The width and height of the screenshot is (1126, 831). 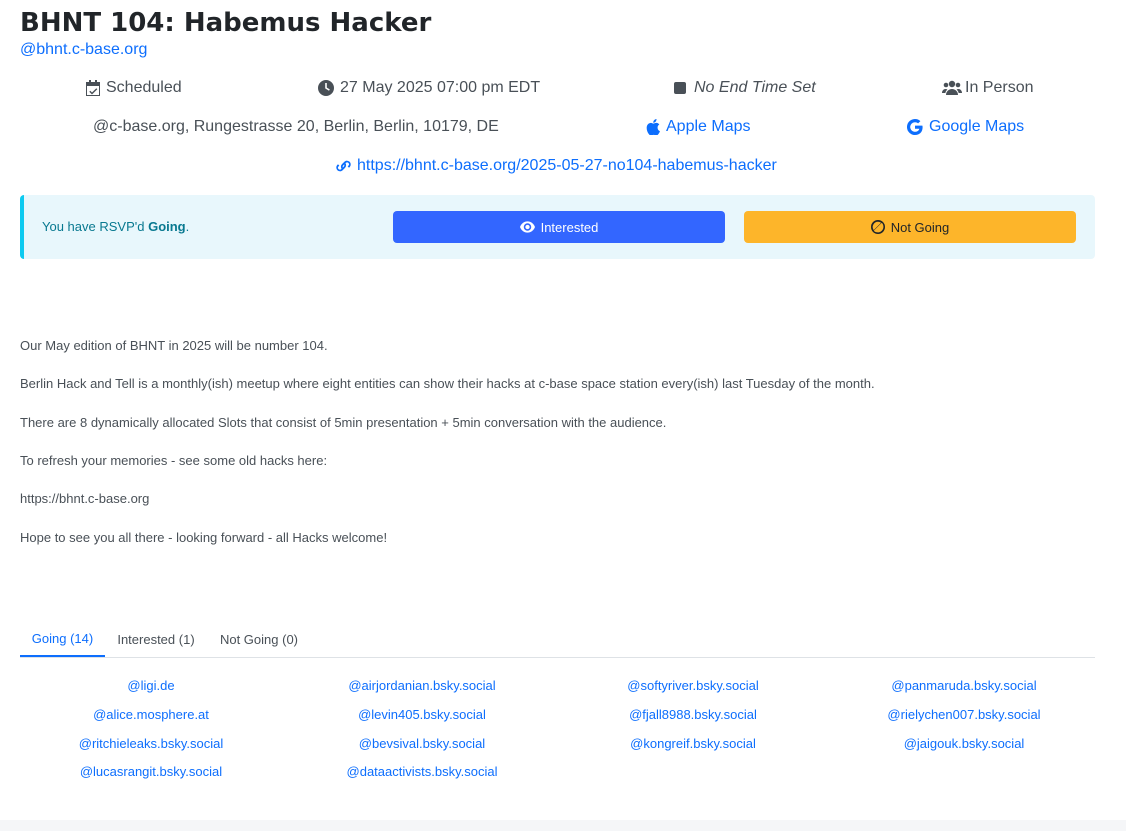 I want to click on attendee-link: @panmaruda.bsky.social, so click(x=964, y=685).